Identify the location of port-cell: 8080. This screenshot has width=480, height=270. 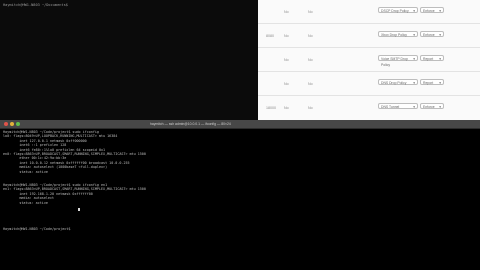
(270, 36).